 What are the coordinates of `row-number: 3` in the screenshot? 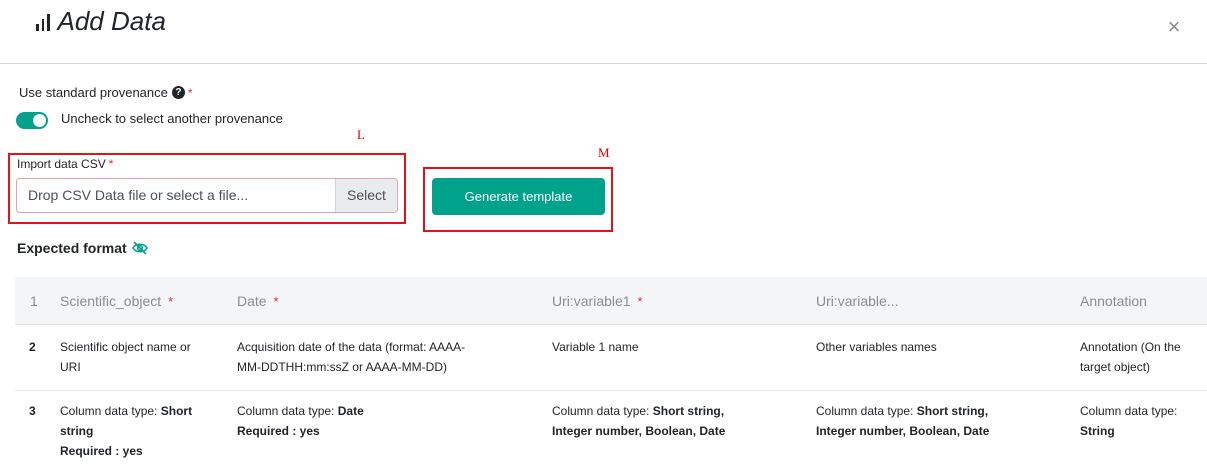 It's located at (32, 411).